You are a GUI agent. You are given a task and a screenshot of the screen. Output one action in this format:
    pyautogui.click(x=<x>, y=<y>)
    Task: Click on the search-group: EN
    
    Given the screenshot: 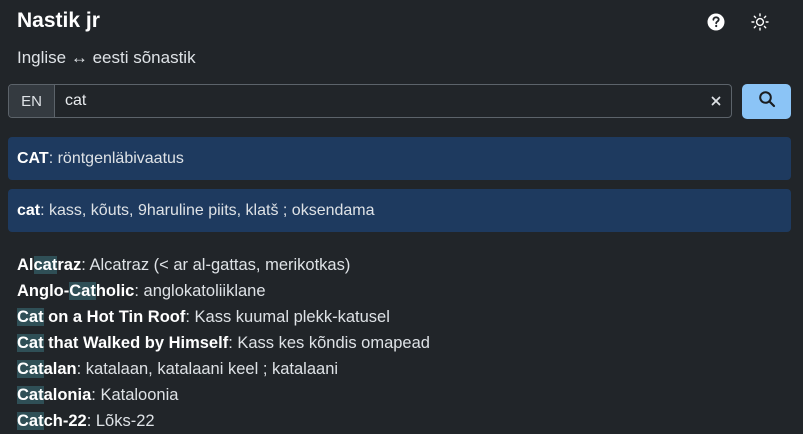 What is the action you would take?
    pyautogui.click(x=370, y=101)
    